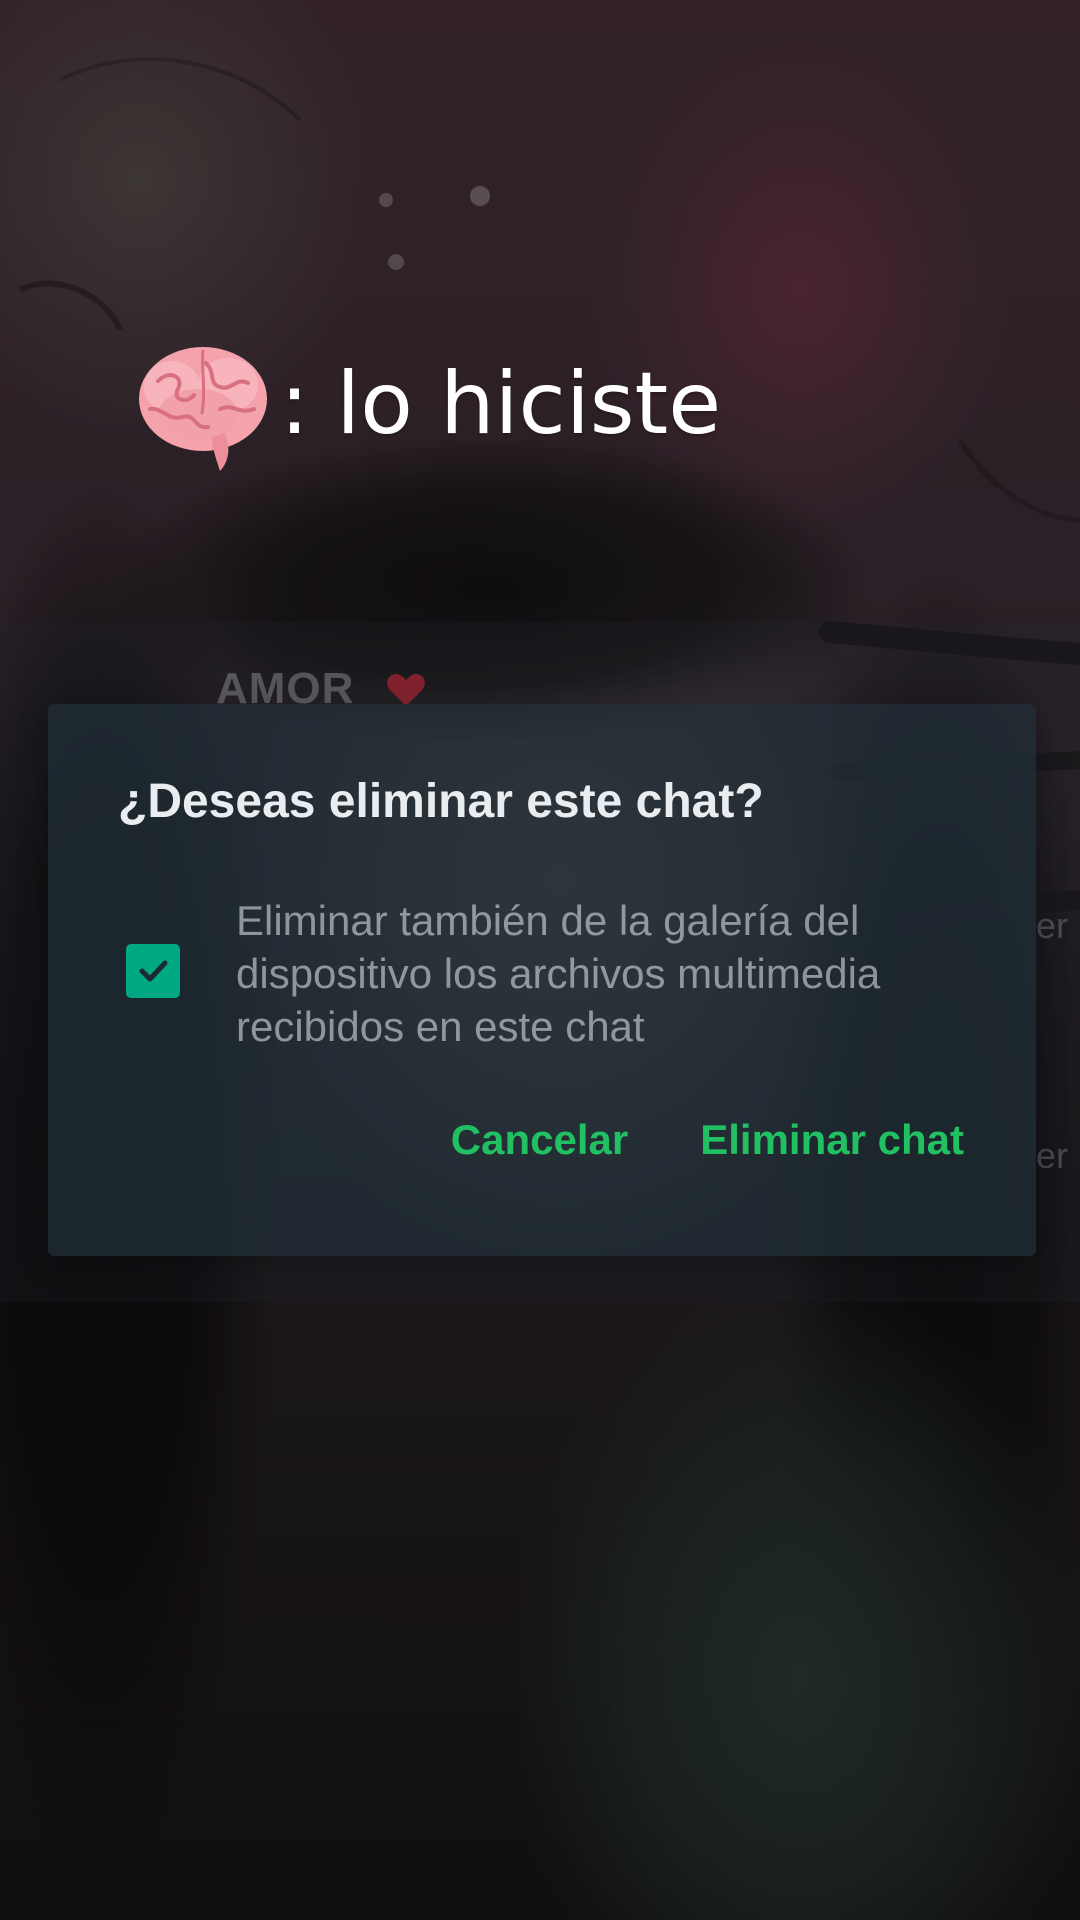 This screenshot has width=1080, height=1920. I want to click on delete-media-checkbox, so click(153, 971).